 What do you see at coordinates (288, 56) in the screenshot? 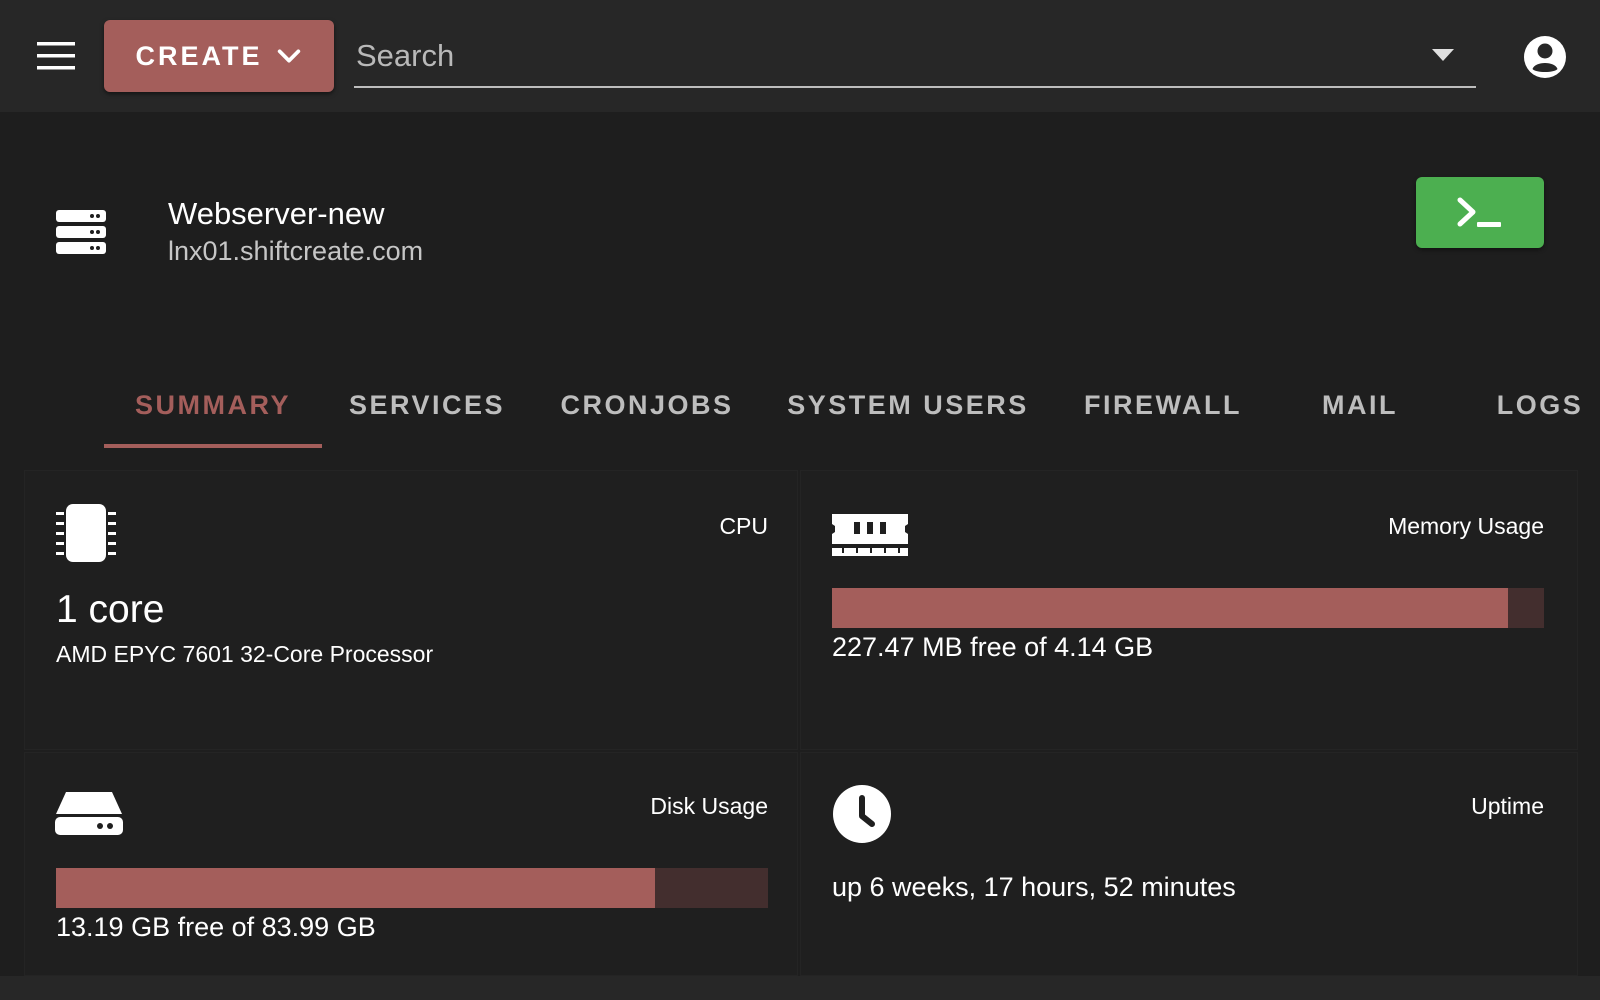
I see `chevron-down-icon` at bounding box center [288, 56].